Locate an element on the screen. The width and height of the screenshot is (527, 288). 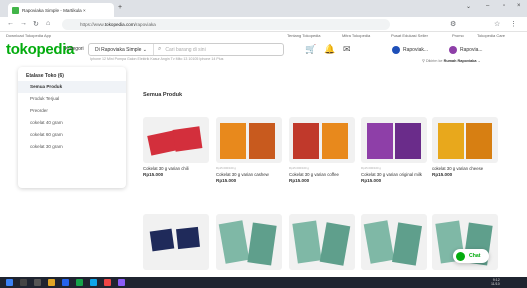
top-link-mitra: Mitra Tokopedia is located at coordinates (356, 35).